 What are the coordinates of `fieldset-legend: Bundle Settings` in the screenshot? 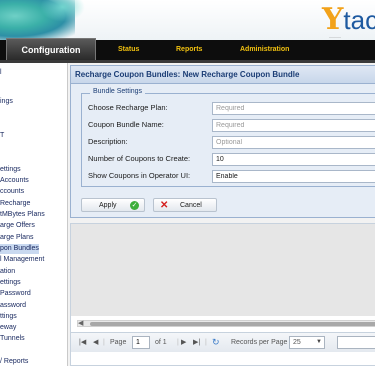 It's located at (118, 91).